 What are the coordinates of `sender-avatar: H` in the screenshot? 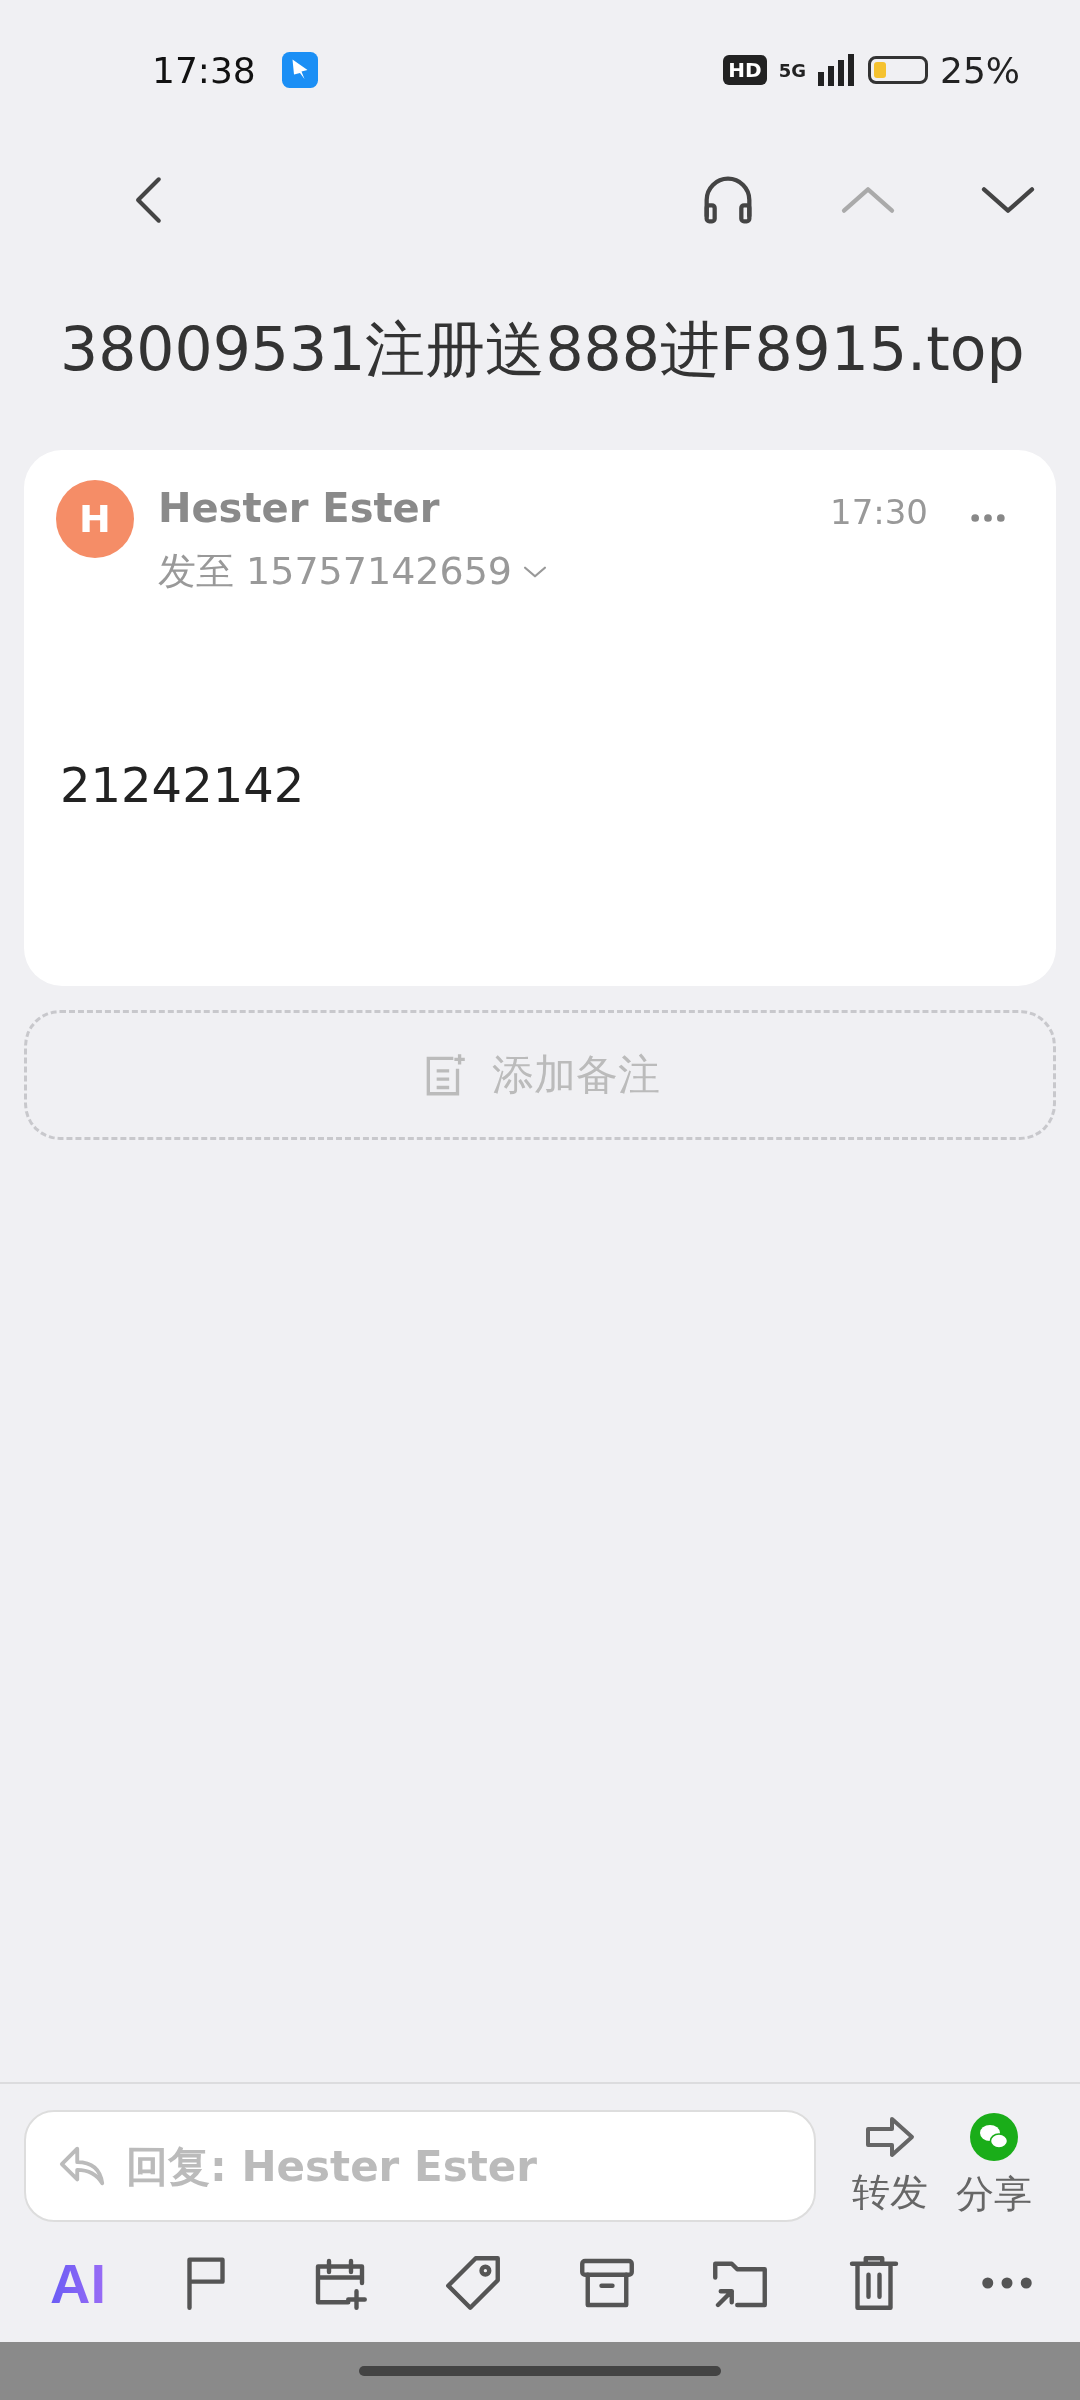 It's located at (95, 519).